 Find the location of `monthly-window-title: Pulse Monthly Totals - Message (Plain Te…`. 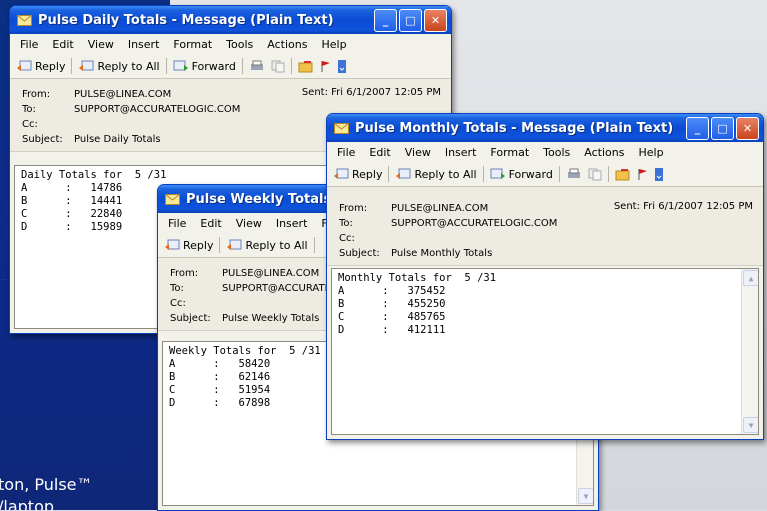

monthly-window-title: Pulse Monthly Totals - Message (Plain Te… is located at coordinates (514, 128).